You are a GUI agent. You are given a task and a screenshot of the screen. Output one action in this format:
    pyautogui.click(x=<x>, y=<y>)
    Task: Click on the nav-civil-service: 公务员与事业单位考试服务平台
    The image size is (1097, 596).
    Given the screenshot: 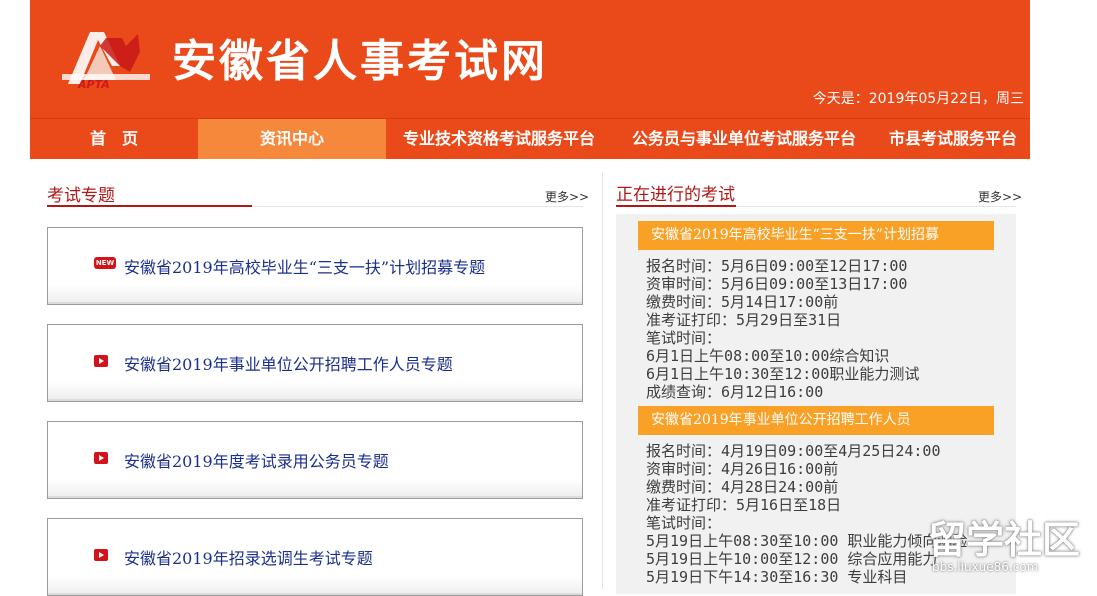 What is the action you would take?
    pyautogui.click(x=744, y=139)
    